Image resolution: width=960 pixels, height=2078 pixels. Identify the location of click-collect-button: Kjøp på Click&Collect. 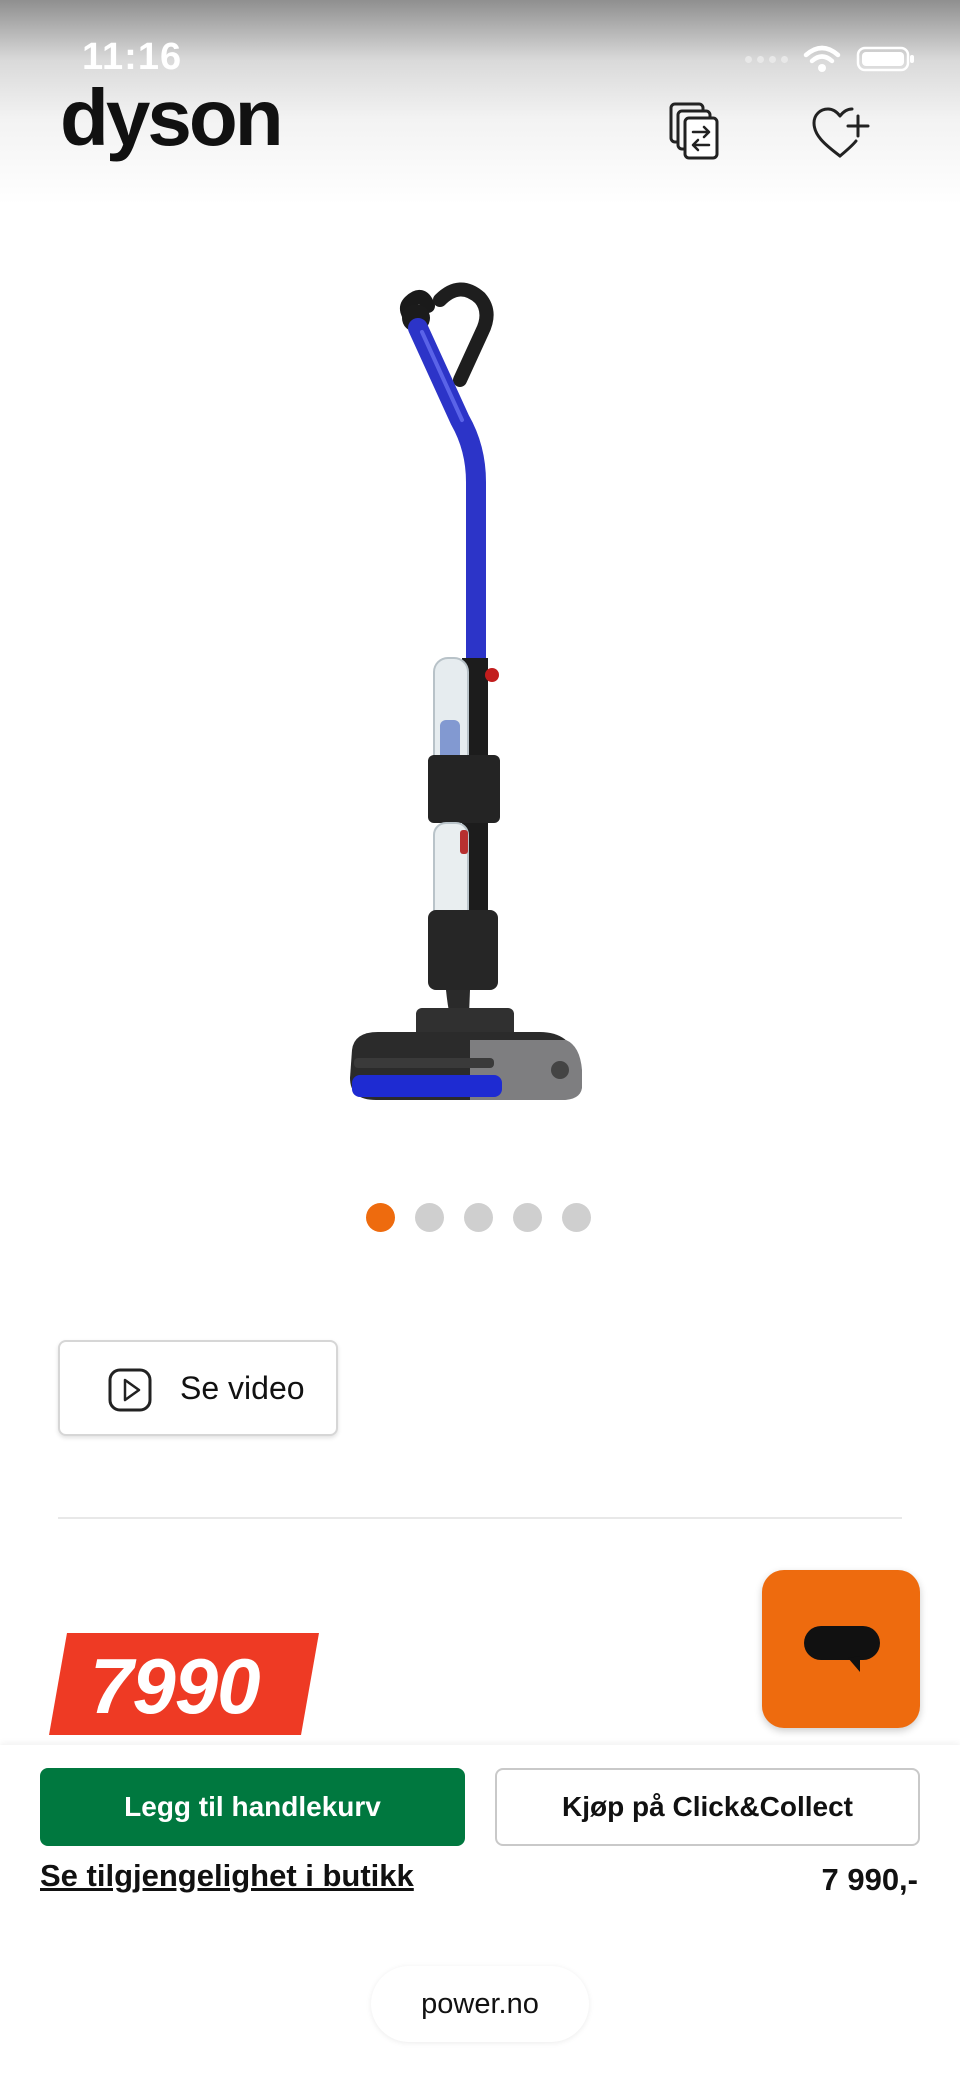
(707, 1807).